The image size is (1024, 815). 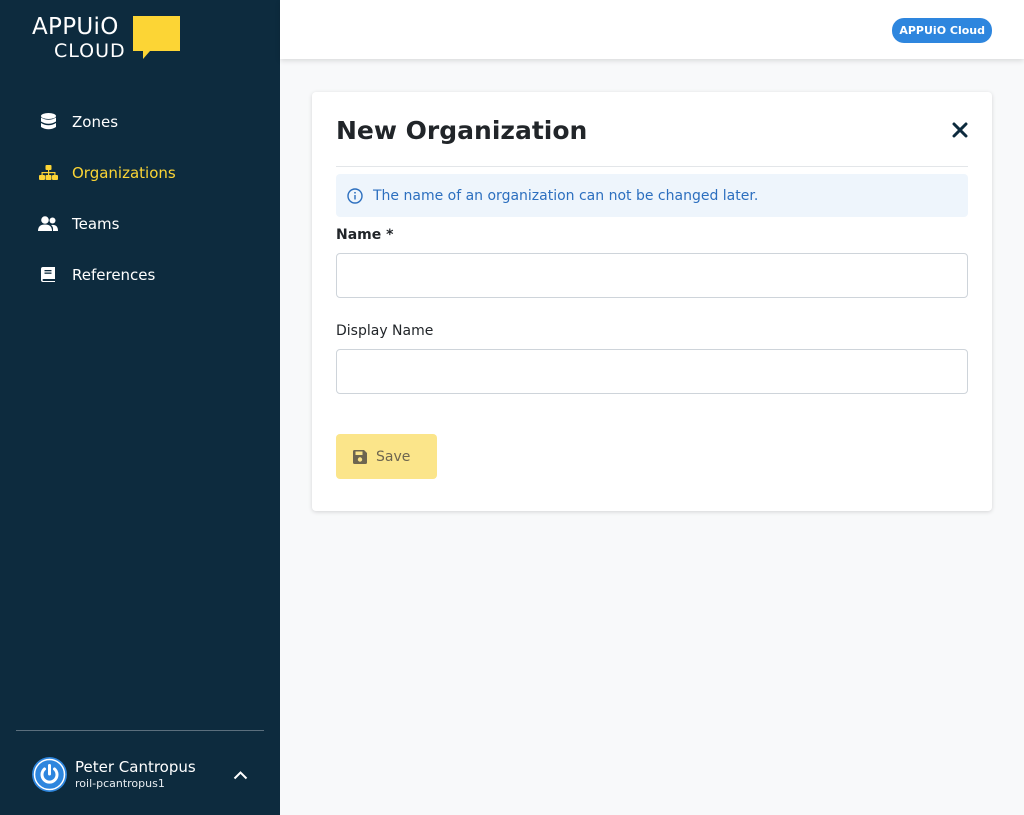 What do you see at coordinates (356, 196) in the screenshot?
I see `info-circle-icon` at bounding box center [356, 196].